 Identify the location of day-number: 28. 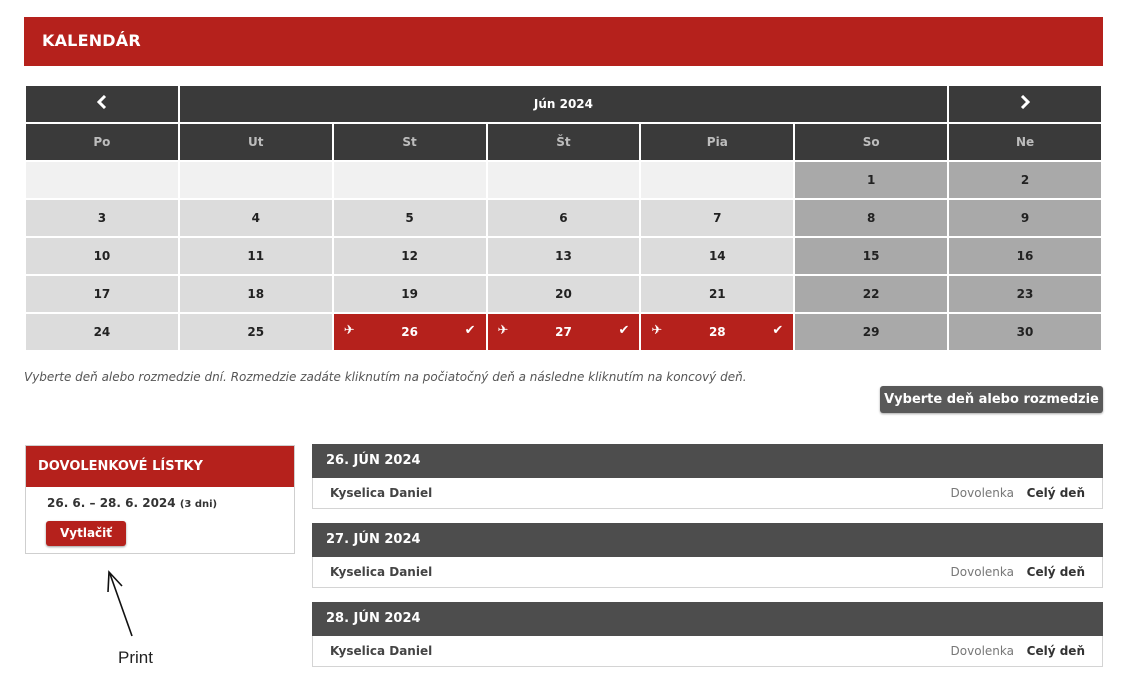
(717, 332).